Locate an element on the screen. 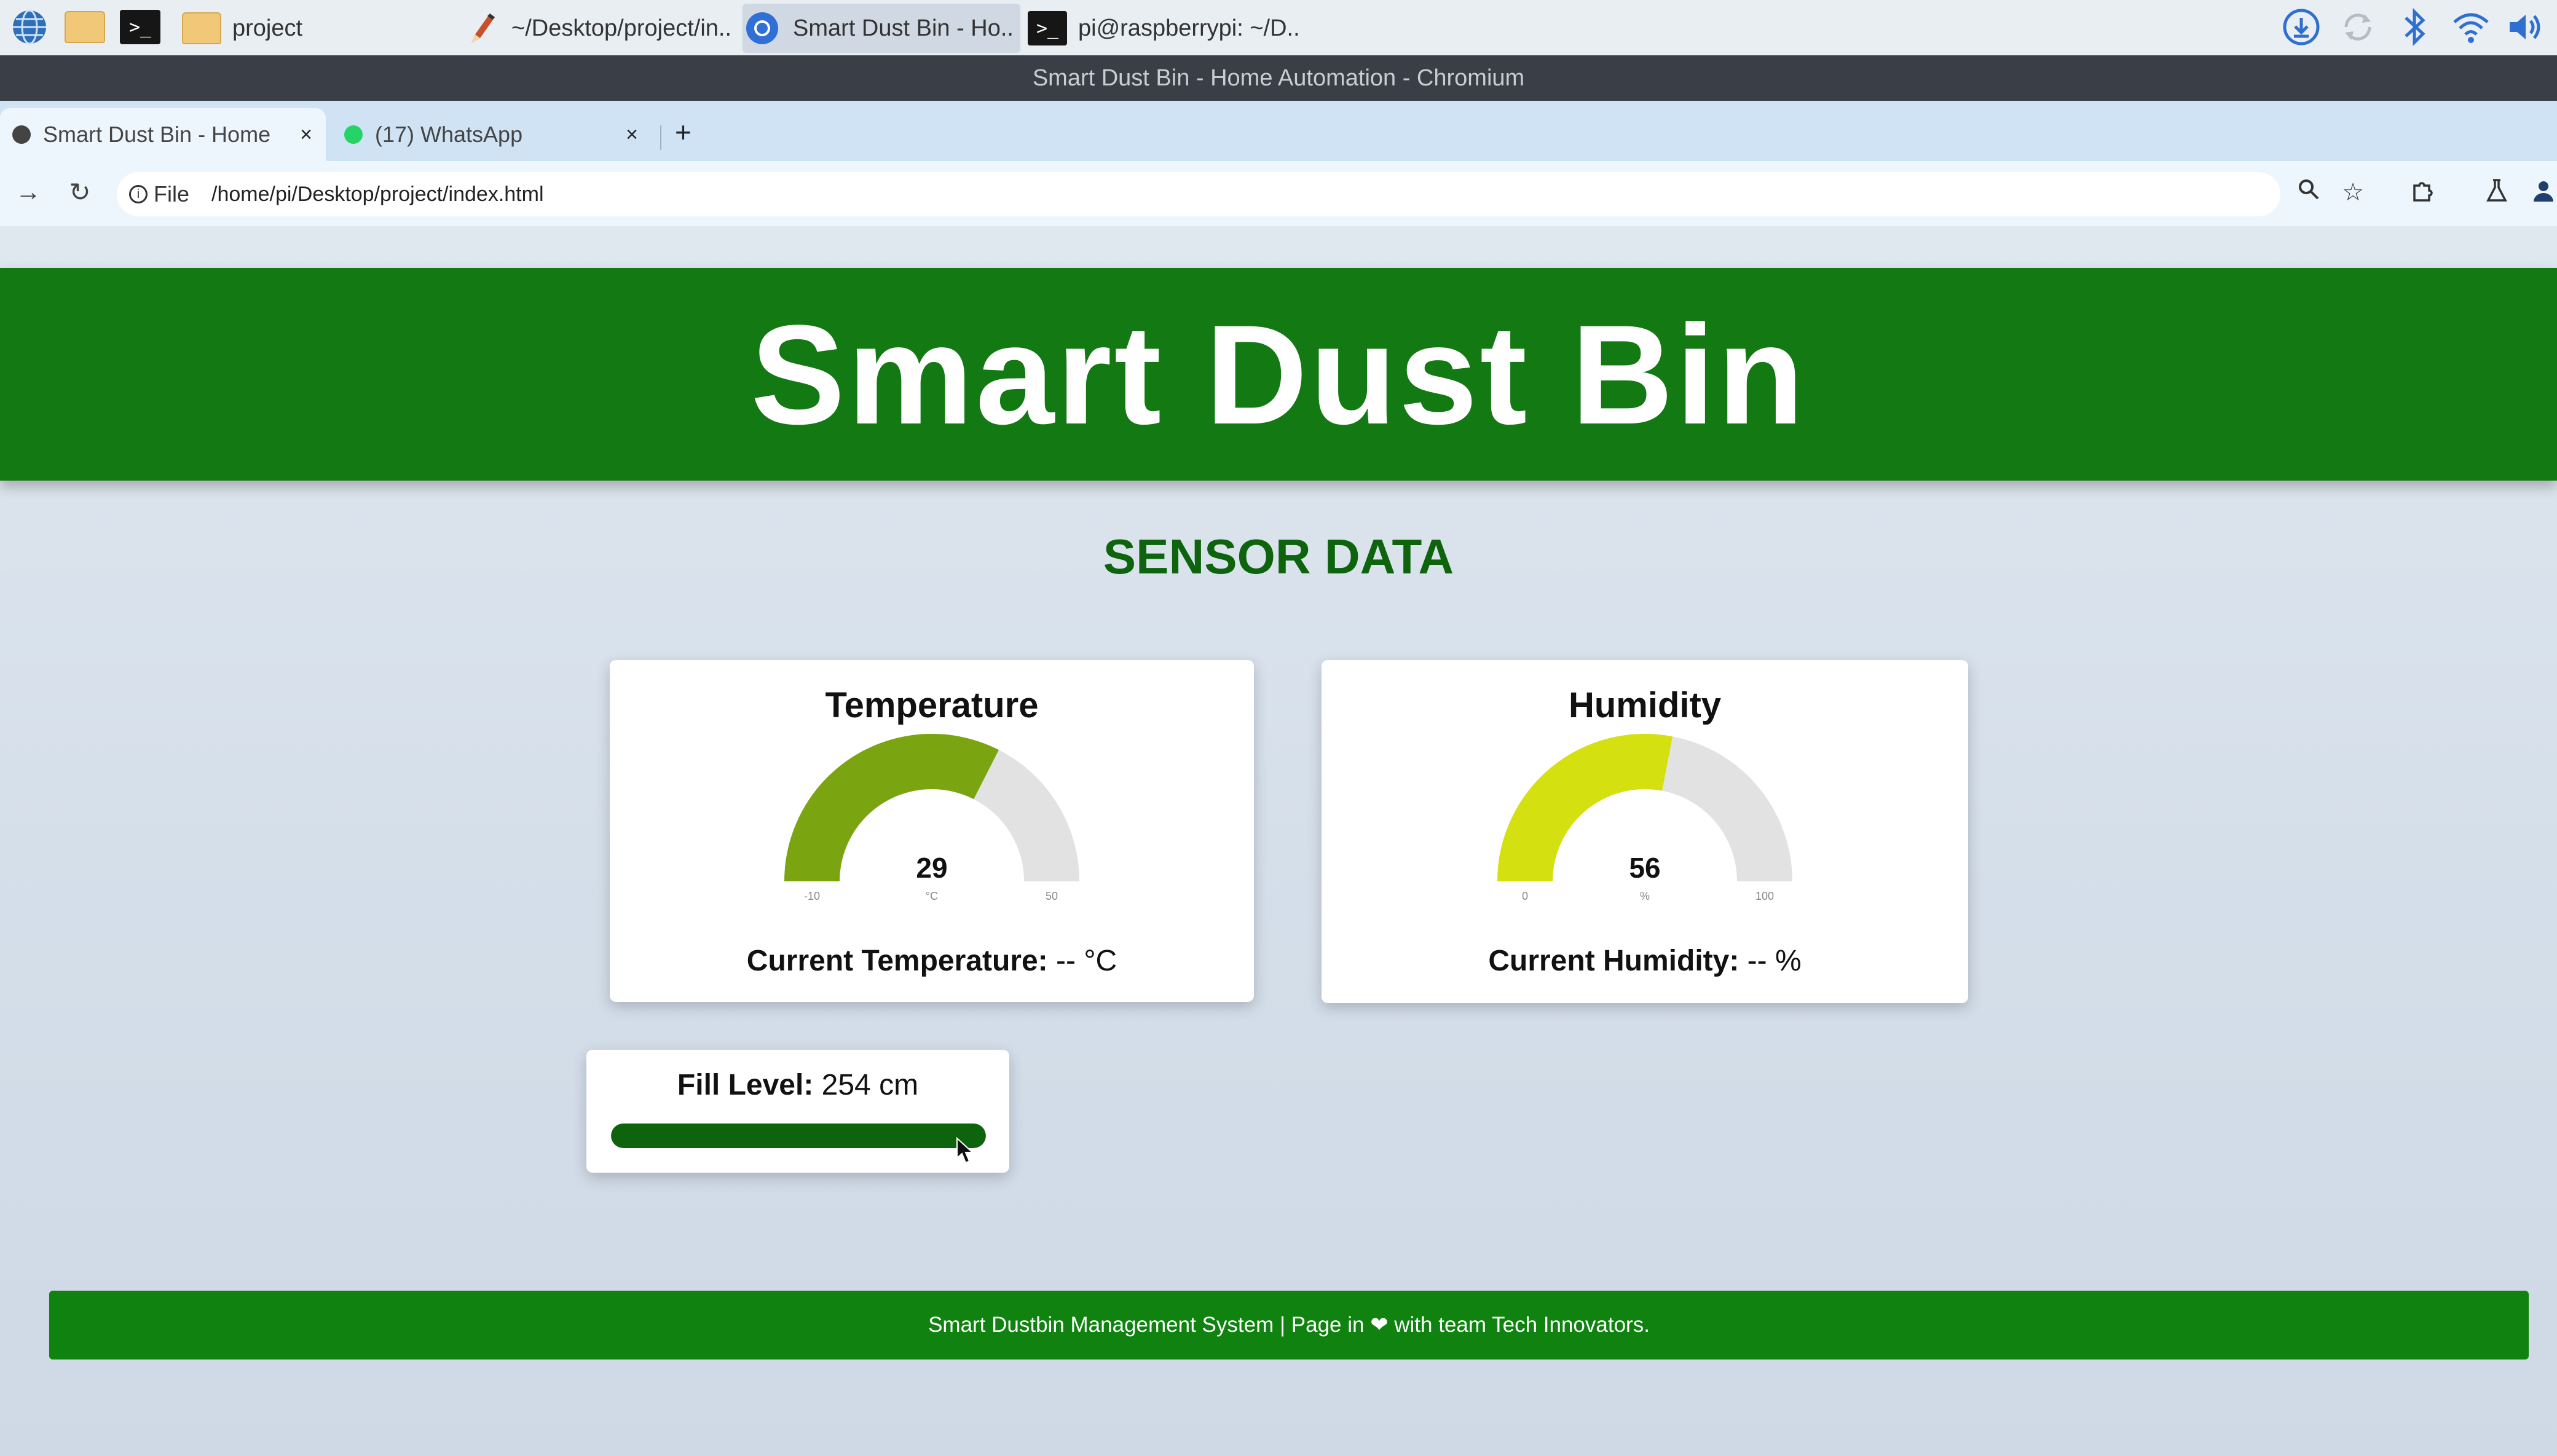 The image size is (2557, 1456). taskbar-window-project: project is located at coordinates (311, 28).